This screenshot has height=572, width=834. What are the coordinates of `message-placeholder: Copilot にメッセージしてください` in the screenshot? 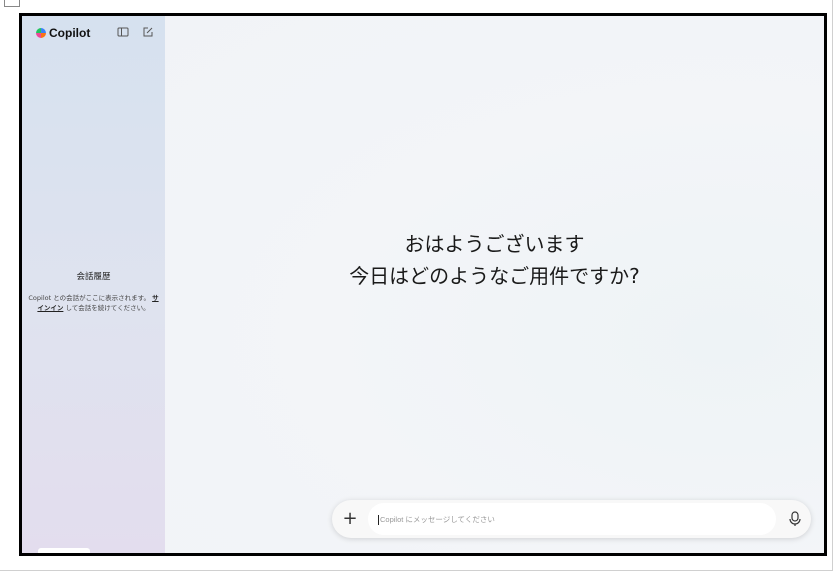 It's located at (436, 520).